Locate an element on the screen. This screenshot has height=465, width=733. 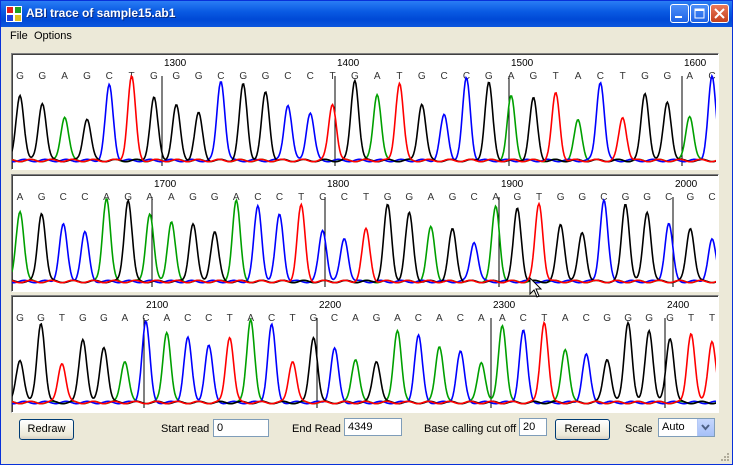
cutoff-label: Base calling cut off is located at coordinates (470, 429).